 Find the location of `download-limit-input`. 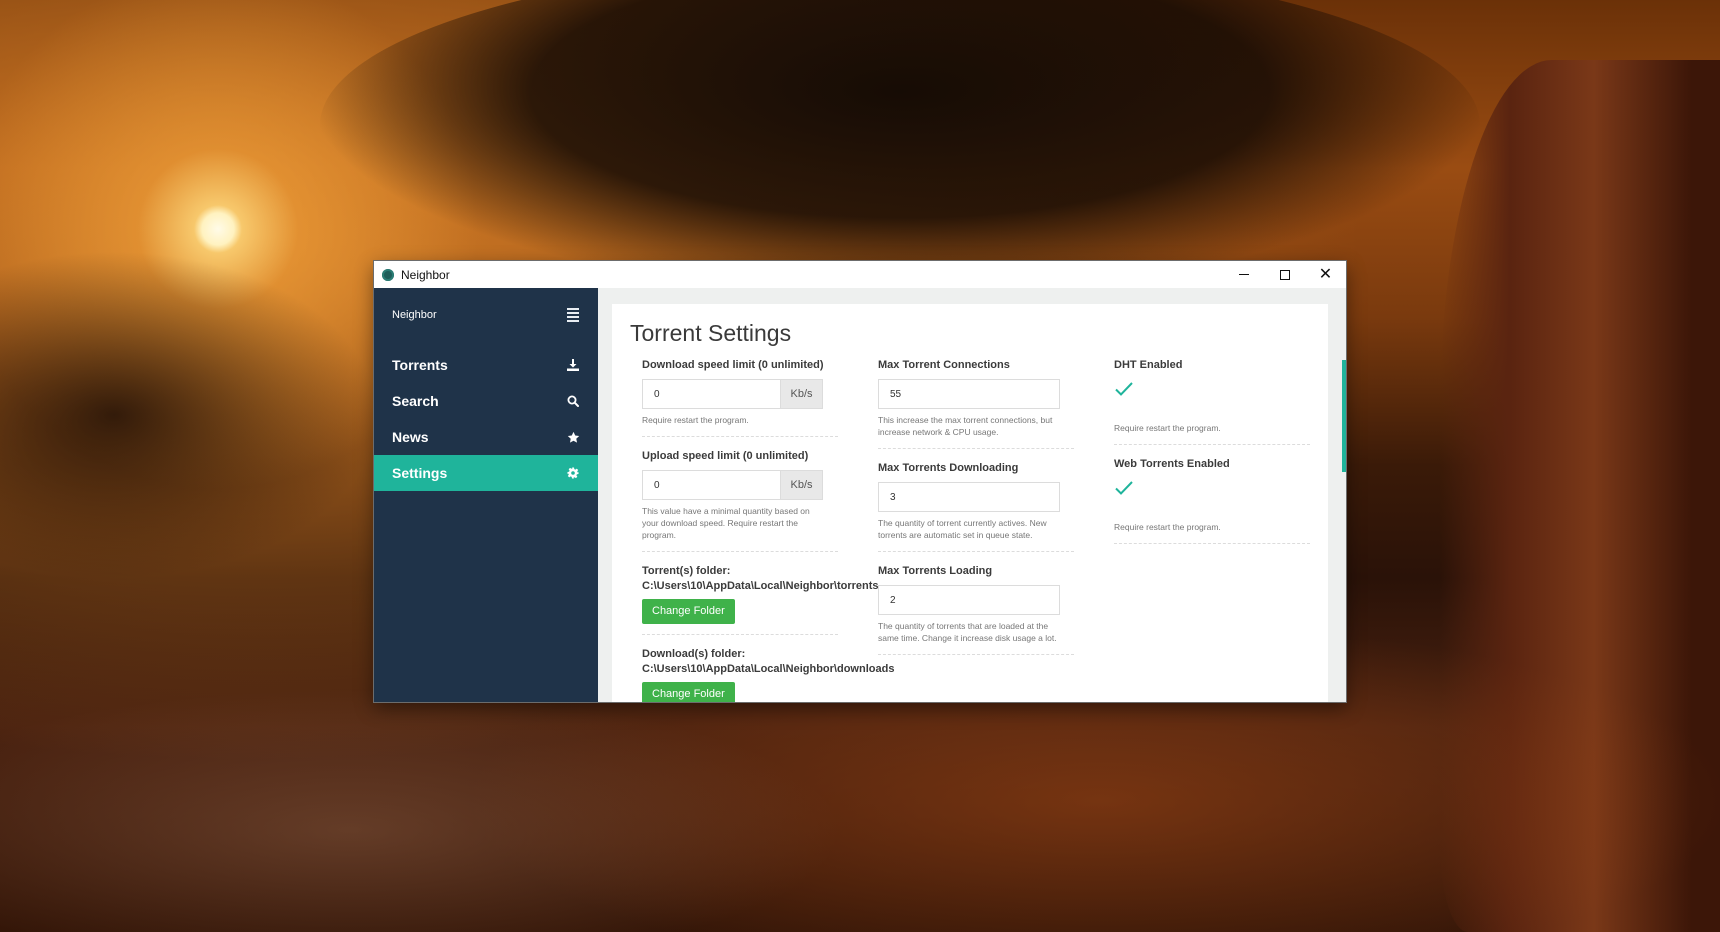

download-limit-input is located at coordinates (711, 394).